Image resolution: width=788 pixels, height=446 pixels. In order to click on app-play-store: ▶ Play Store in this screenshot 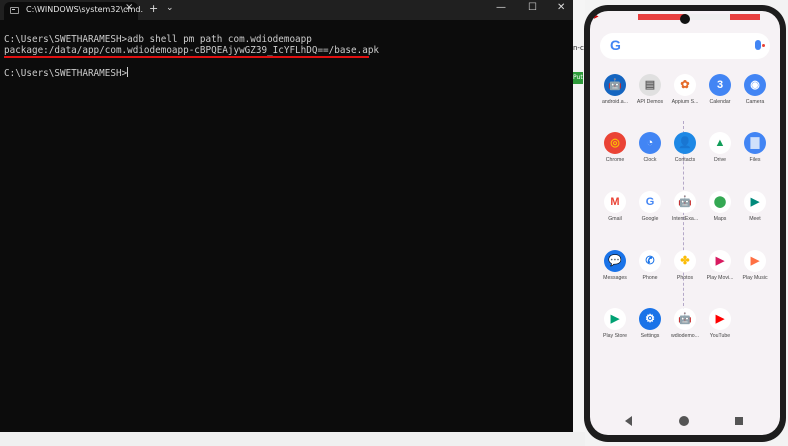, I will do `click(615, 323)`.